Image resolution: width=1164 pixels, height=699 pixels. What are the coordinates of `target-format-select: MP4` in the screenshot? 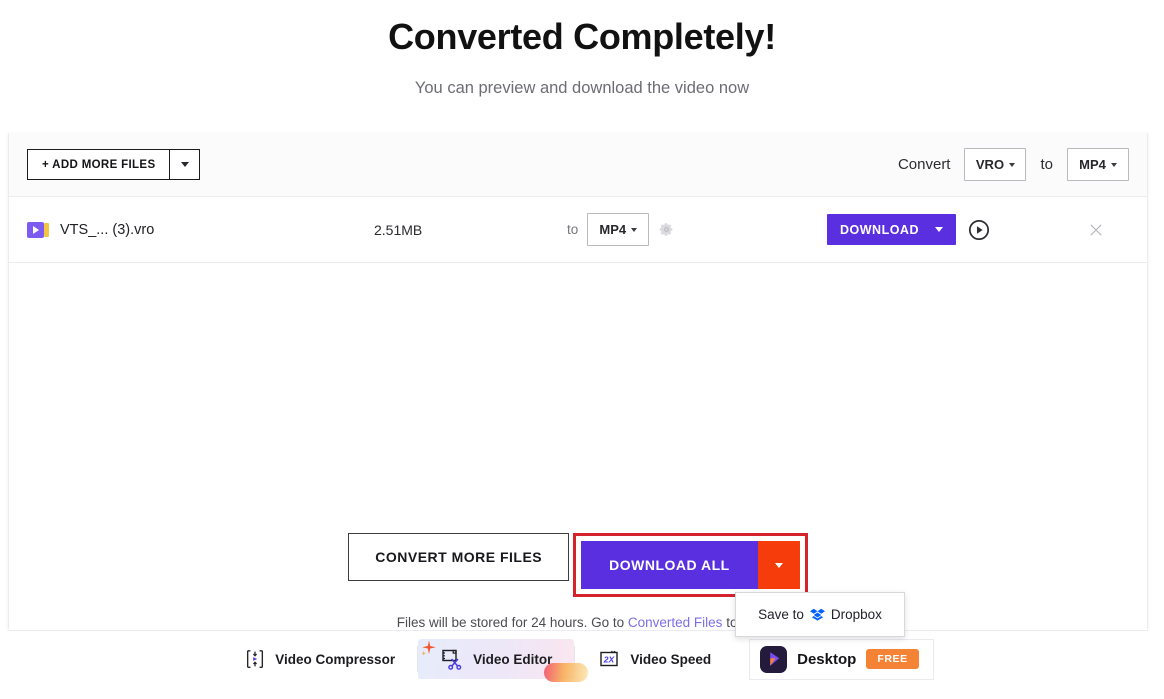 It's located at (1098, 164).